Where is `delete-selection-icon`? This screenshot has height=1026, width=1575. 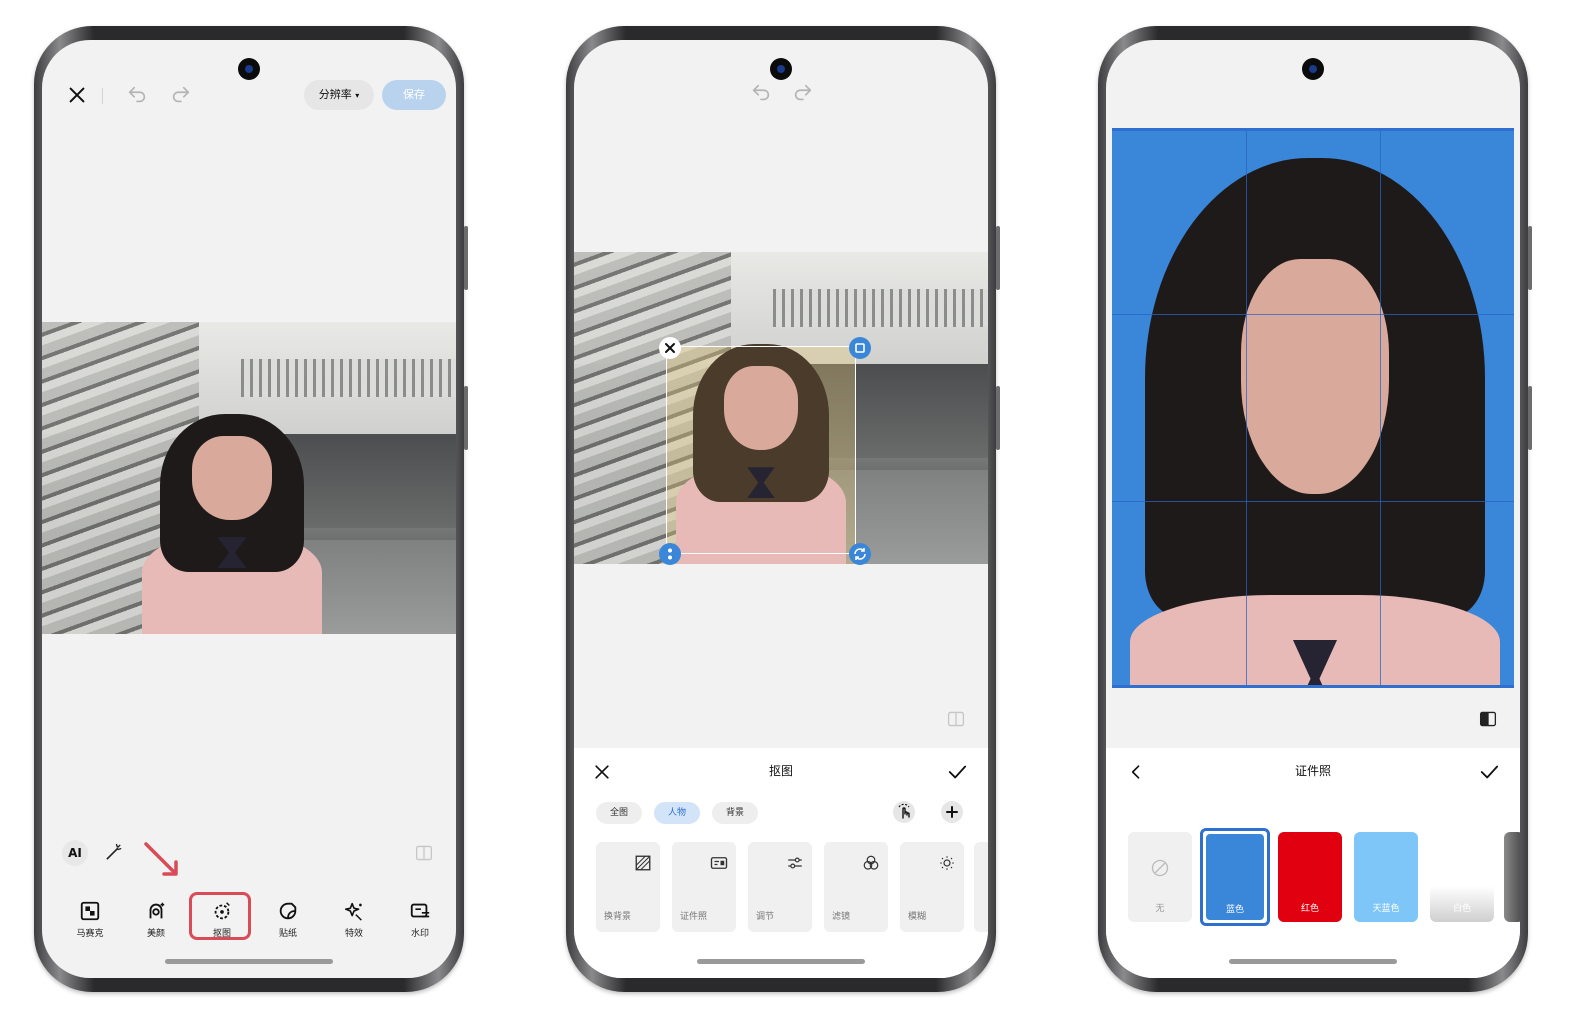
delete-selection-icon is located at coordinates (670, 348).